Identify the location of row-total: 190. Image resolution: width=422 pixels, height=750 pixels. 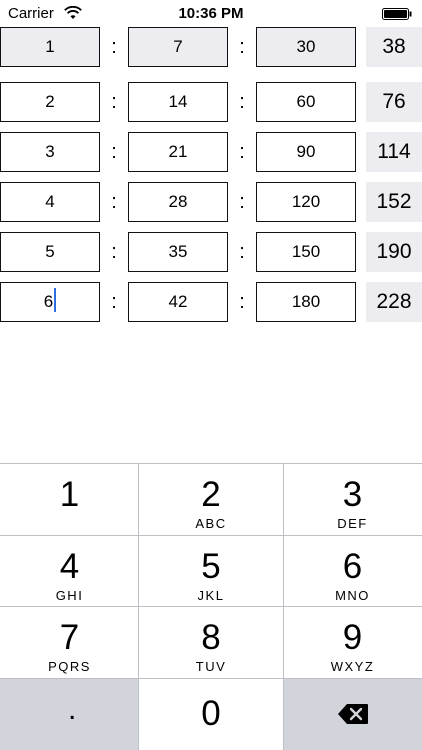
(394, 252).